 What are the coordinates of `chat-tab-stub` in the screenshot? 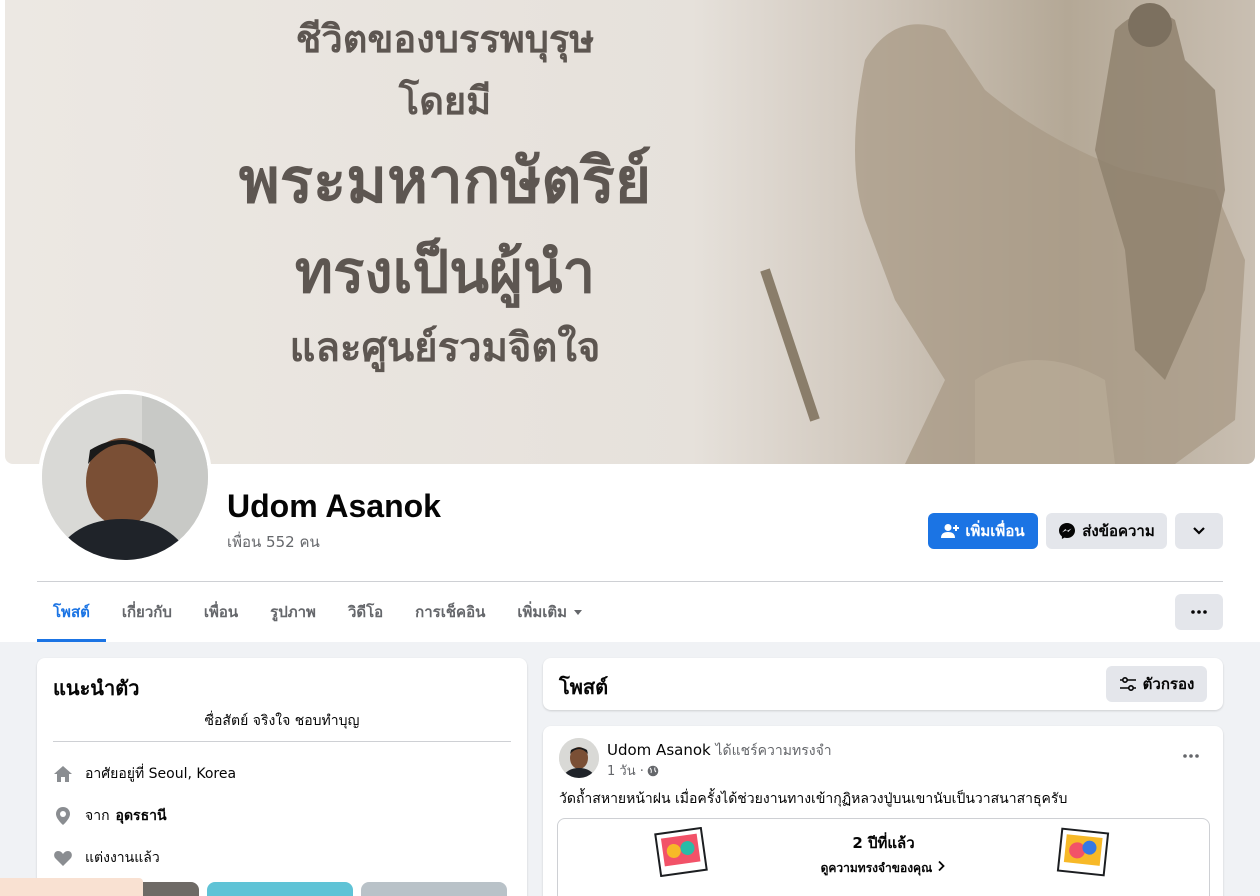 It's located at (71, 887).